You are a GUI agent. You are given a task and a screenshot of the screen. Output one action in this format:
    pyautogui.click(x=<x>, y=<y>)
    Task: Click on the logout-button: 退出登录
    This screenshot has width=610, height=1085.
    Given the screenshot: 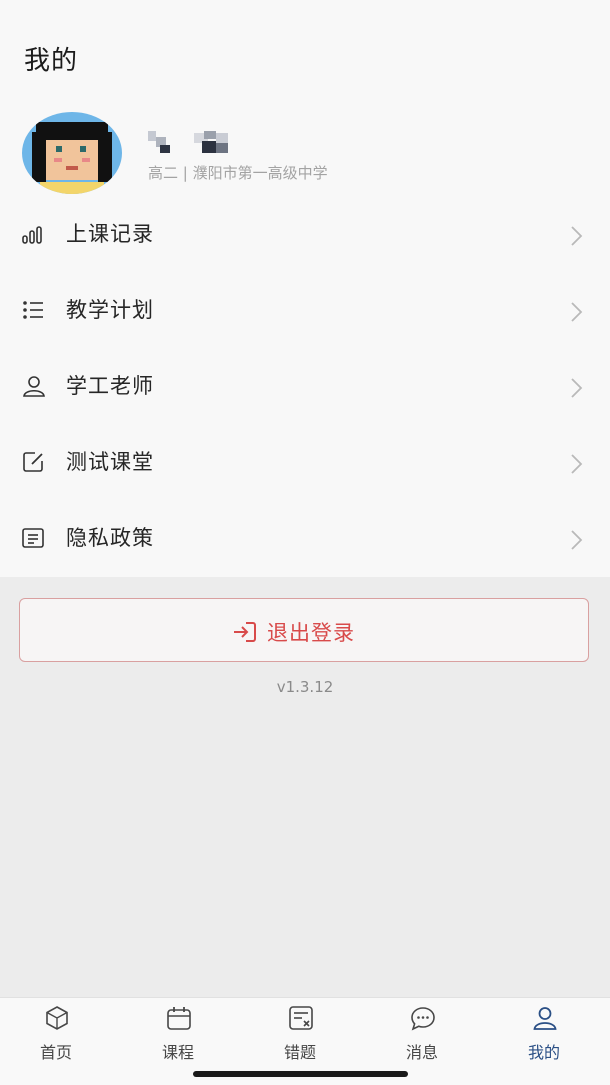 What is the action you would take?
    pyautogui.click(x=304, y=630)
    